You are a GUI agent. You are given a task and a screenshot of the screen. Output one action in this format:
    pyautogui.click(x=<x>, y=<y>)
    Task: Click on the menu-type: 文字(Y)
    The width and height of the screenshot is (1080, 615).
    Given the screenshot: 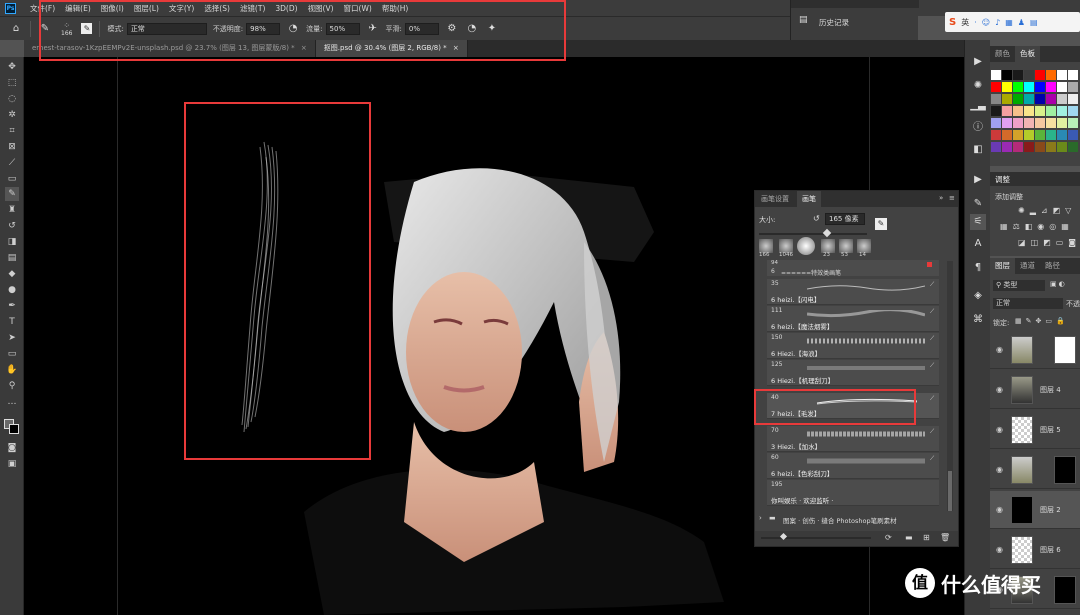 What is the action you would take?
    pyautogui.click(x=181, y=8)
    